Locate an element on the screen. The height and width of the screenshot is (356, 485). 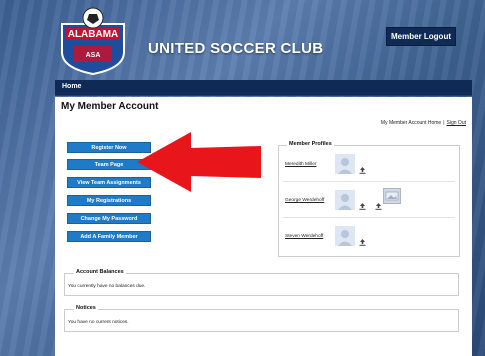
account-balances-legend: Account Balances is located at coordinates (100, 272).